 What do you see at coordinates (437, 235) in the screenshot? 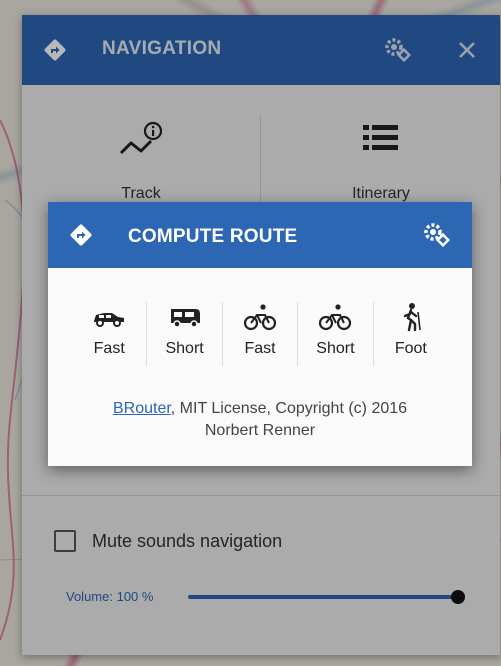
I see `settings-gears-icon` at bounding box center [437, 235].